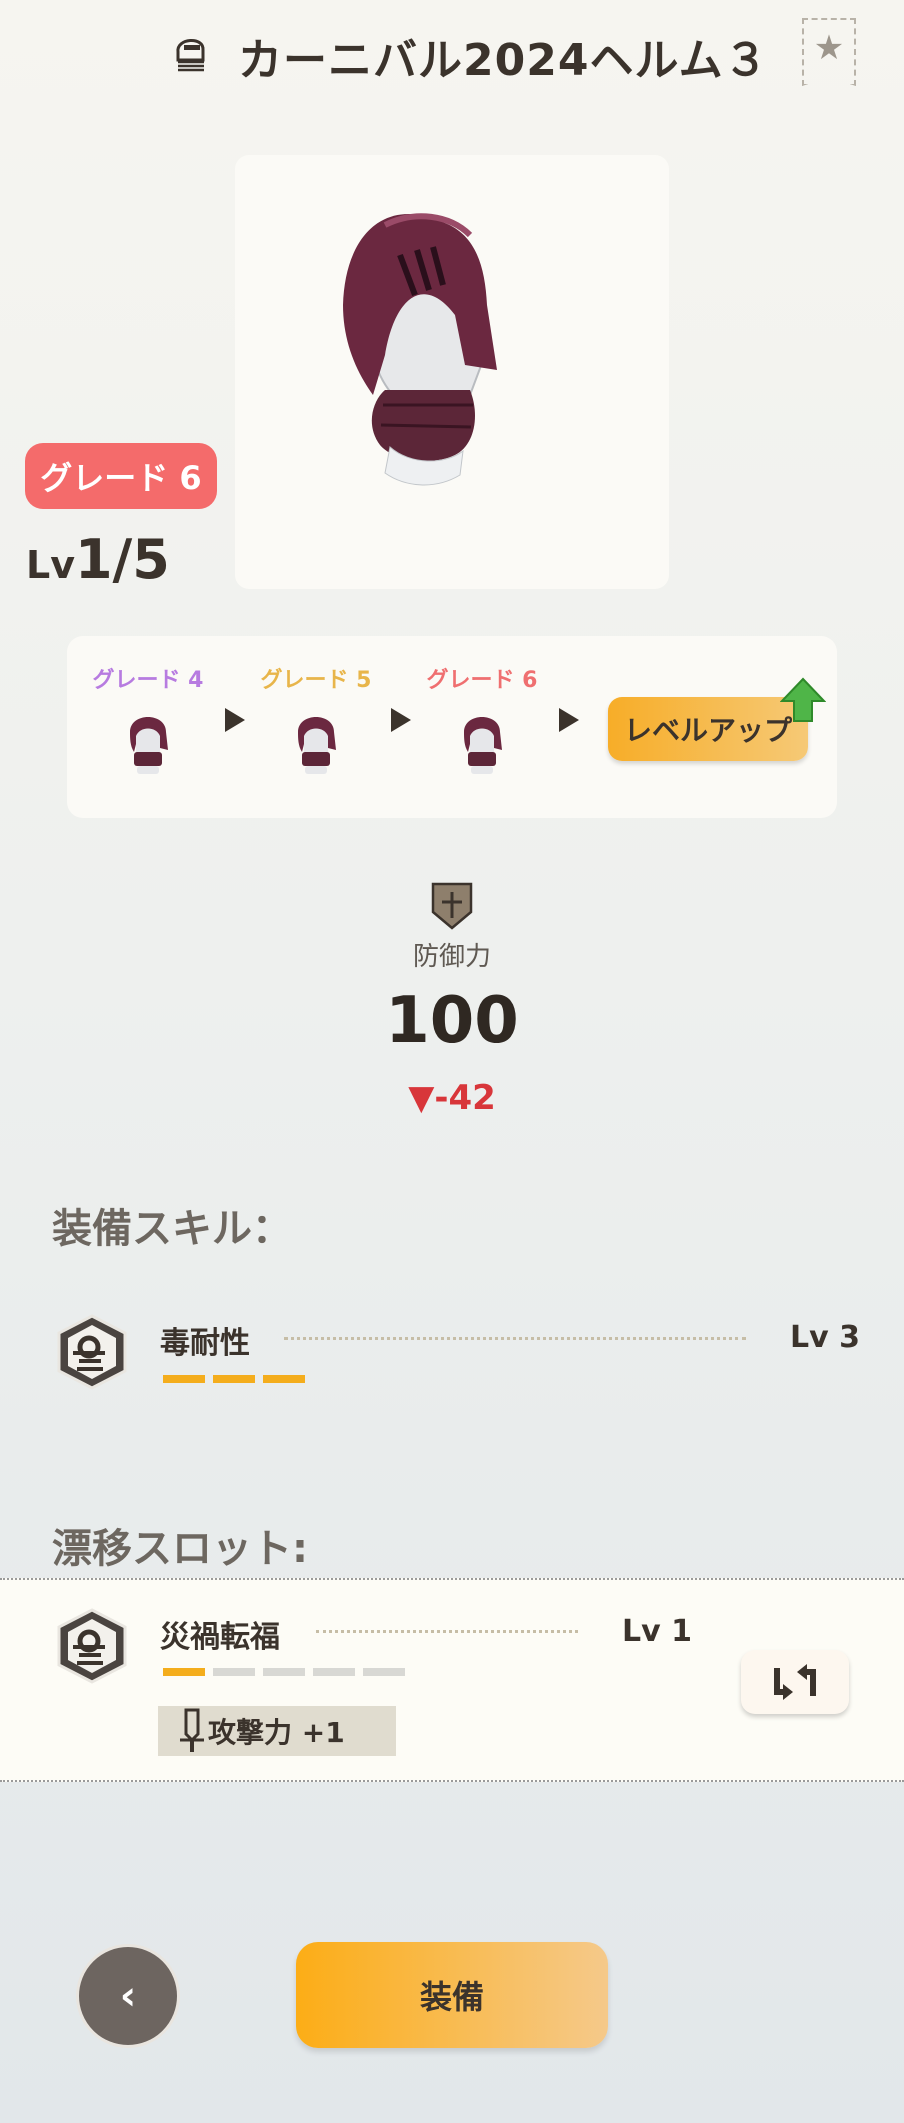 The image size is (904, 2123). I want to click on level-prefix: Lv, so click(50, 565).